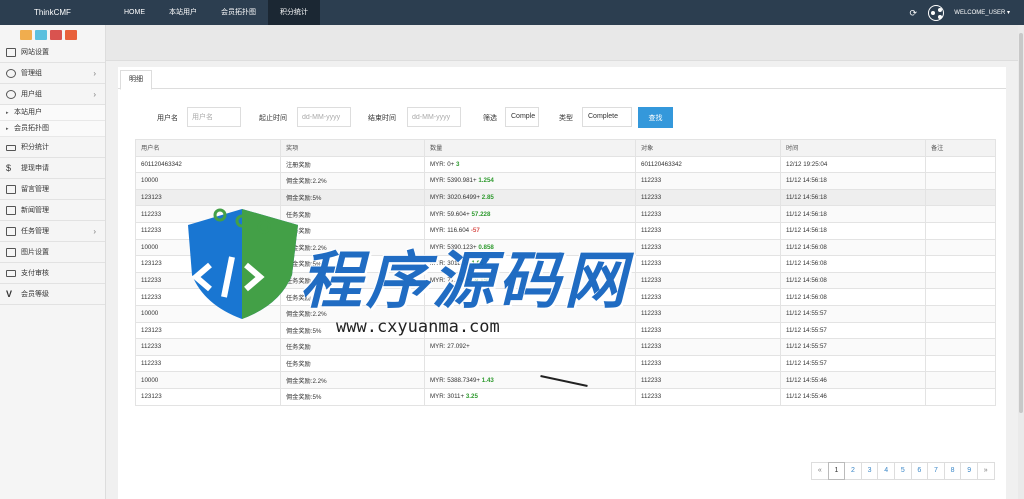 The image size is (1024, 499). What do you see at coordinates (450, 214) in the screenshot?
I see `amount-base: MYR: 59.604+` at bounding box center [450, 214].